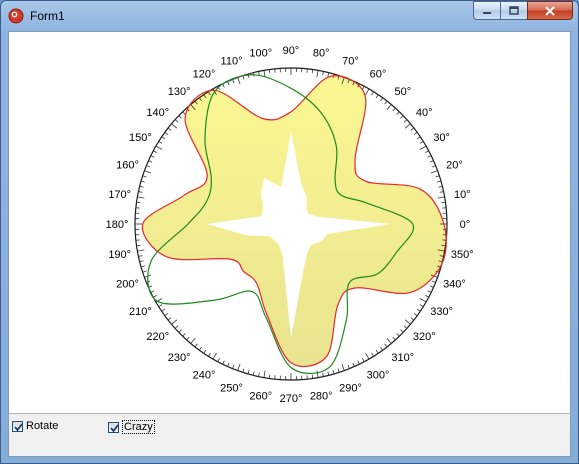 The height and width of the screenshot is (464, 579). What do you see at coordinates (454, 166) in the screenshot?
I see `angle-label: 20°` at bounding box center [454, 166].